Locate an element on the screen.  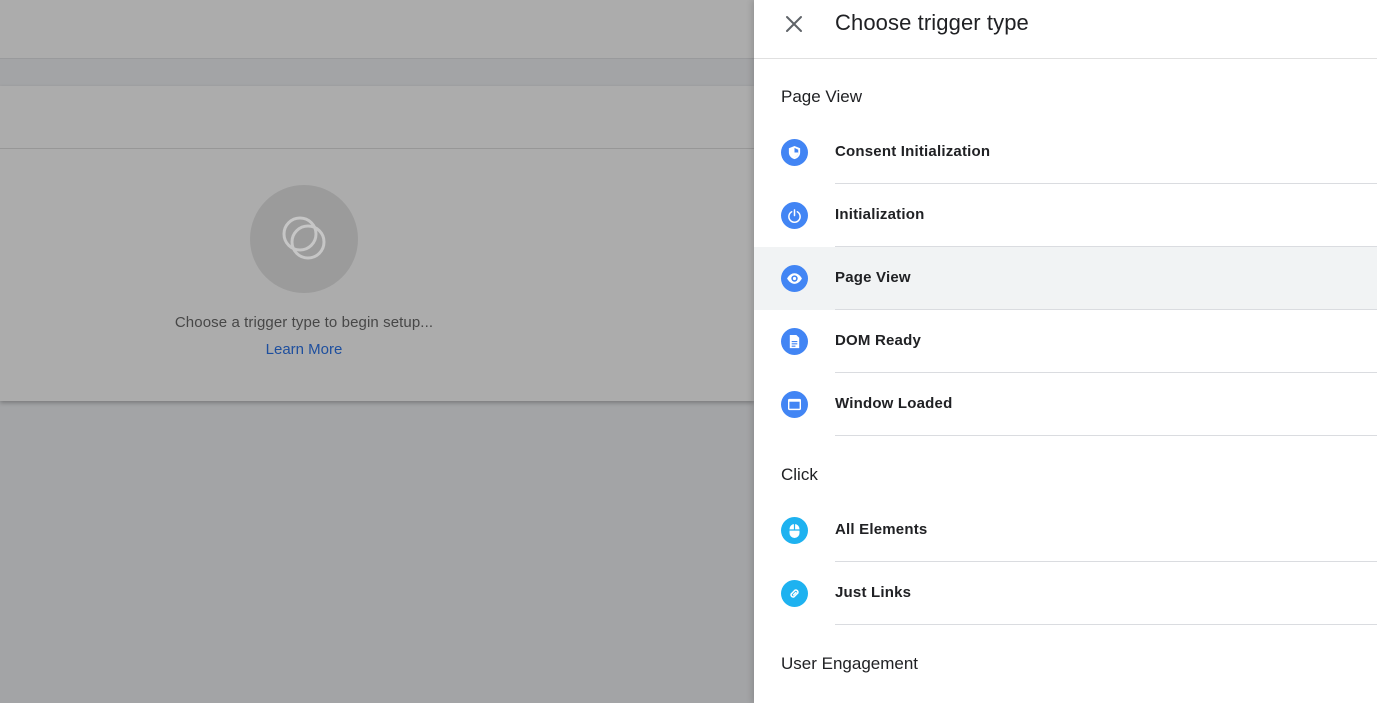
trigger-item-all-elements: All Elements is located at coordinates (1065, 530).